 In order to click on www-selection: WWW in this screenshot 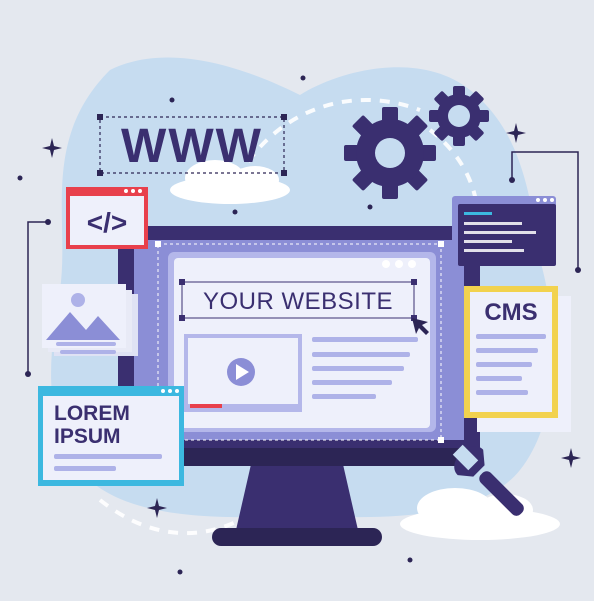, I will do `click(192, 145)`.